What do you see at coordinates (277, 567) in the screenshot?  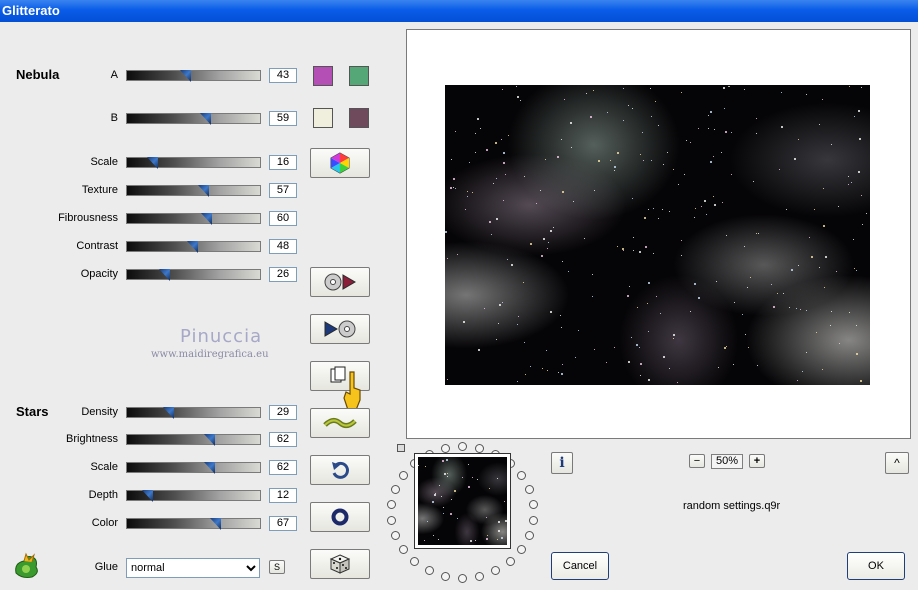 I see `glue-s-button: S` at bounding box center [277, 567].